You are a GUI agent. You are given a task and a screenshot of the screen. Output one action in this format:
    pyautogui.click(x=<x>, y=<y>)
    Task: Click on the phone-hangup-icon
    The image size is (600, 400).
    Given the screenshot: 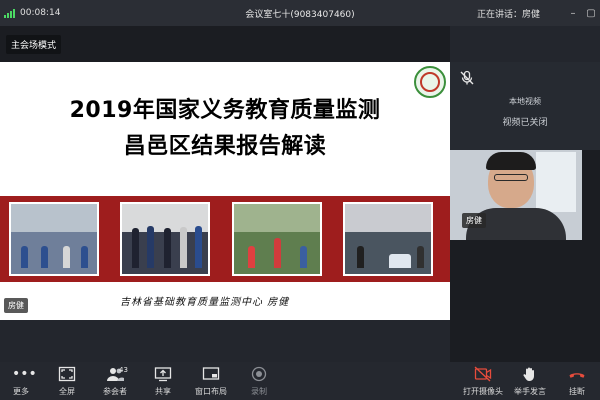 What is the action you would take?
    pyautogui.click(x=577, y=375)
    